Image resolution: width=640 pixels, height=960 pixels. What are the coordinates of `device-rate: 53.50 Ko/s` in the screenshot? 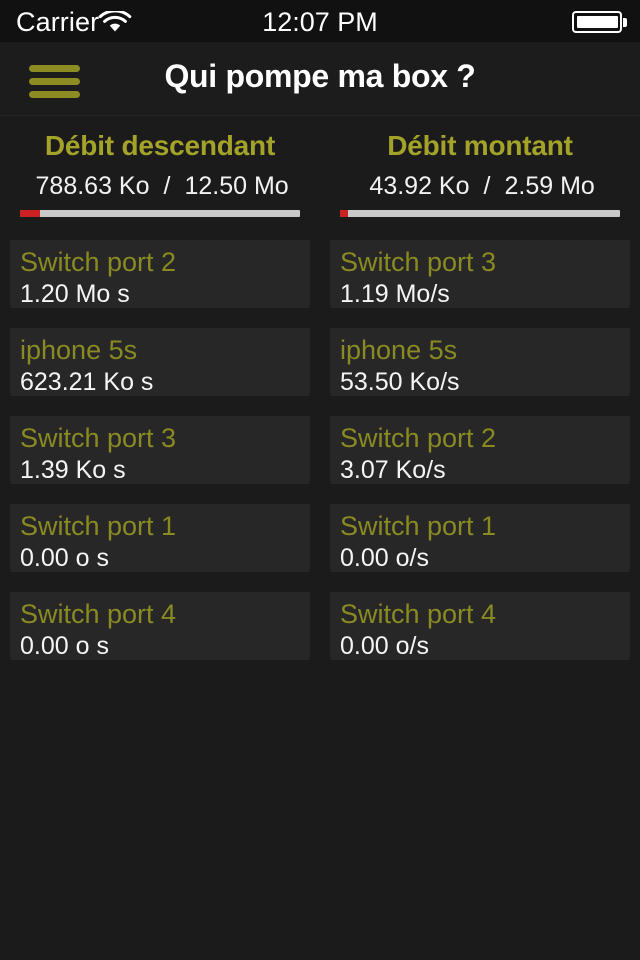 It's located at (400, 382).